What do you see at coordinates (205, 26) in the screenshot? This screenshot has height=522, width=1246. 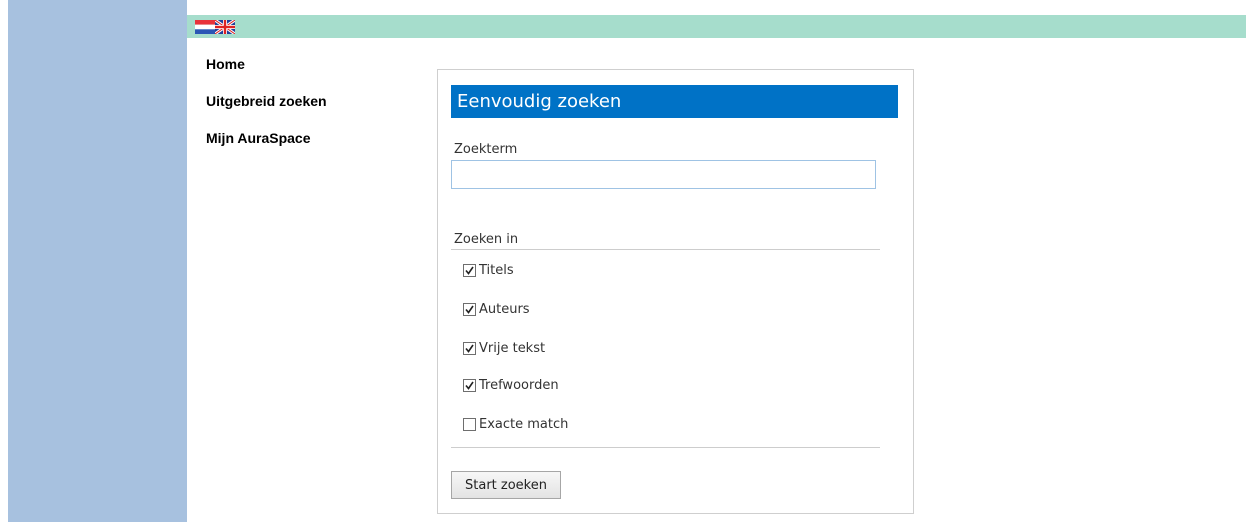 I see `flag-nl-icon` at bounding box center [205, 26].